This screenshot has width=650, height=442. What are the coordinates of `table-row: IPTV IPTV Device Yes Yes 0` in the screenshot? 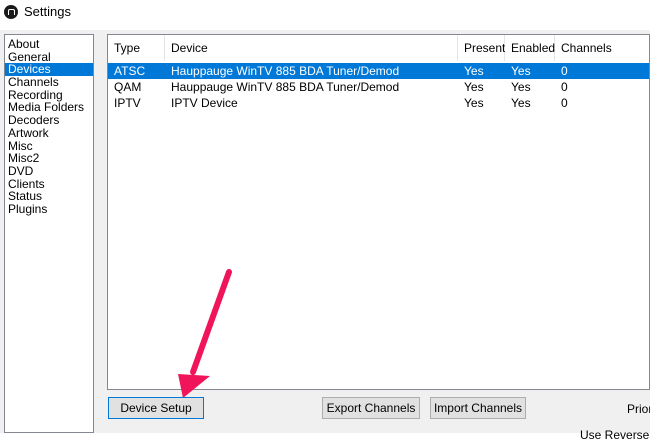 It's located at (378, 103).